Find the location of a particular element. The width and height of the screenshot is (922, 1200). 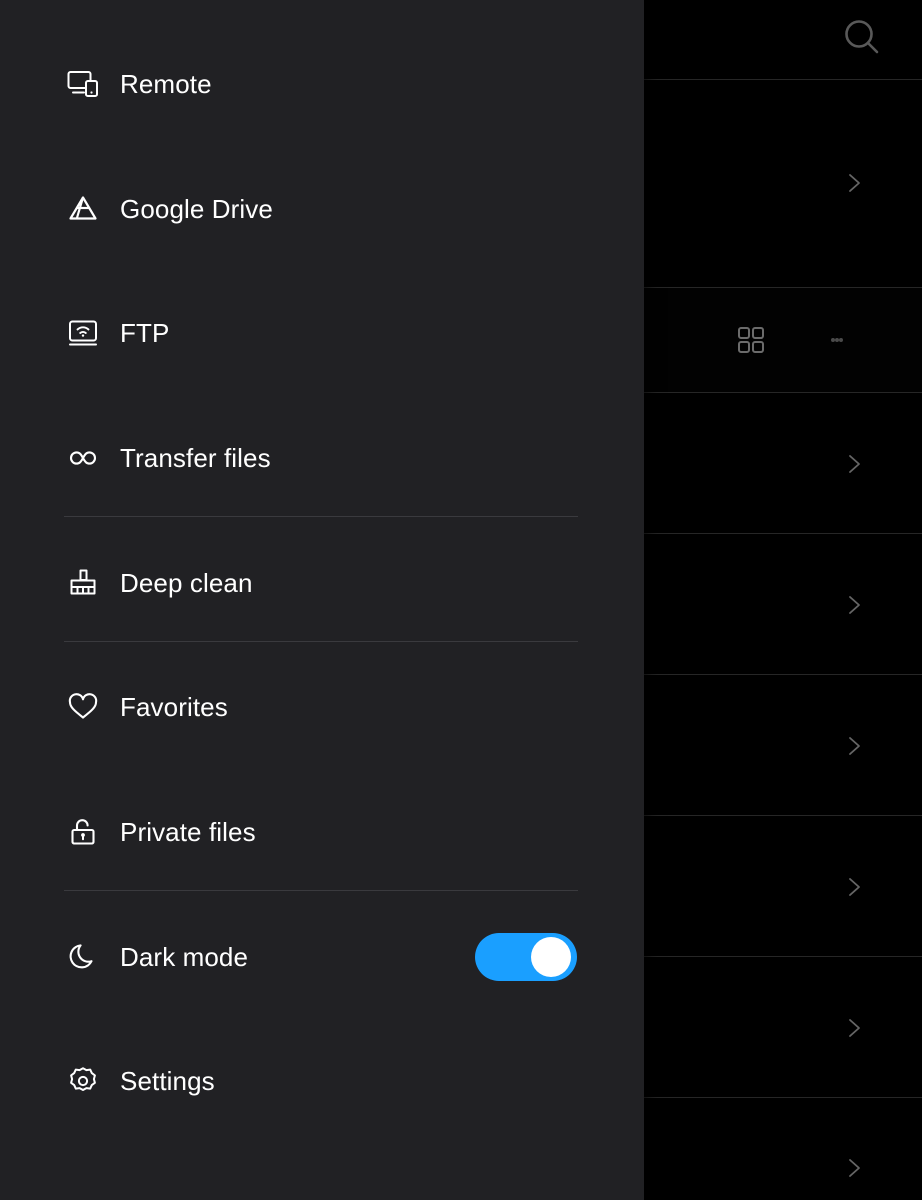

drawer-item-favorites: Favorites is located at coordinates (322, 707).